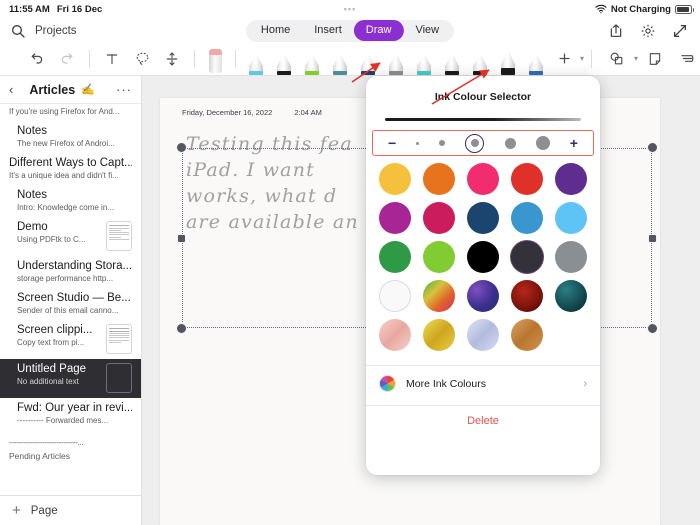 Image resolution: width=700 pixels, height=525 pixels. I want to click on chevron-left-icon: ‹, so click(11, 89).